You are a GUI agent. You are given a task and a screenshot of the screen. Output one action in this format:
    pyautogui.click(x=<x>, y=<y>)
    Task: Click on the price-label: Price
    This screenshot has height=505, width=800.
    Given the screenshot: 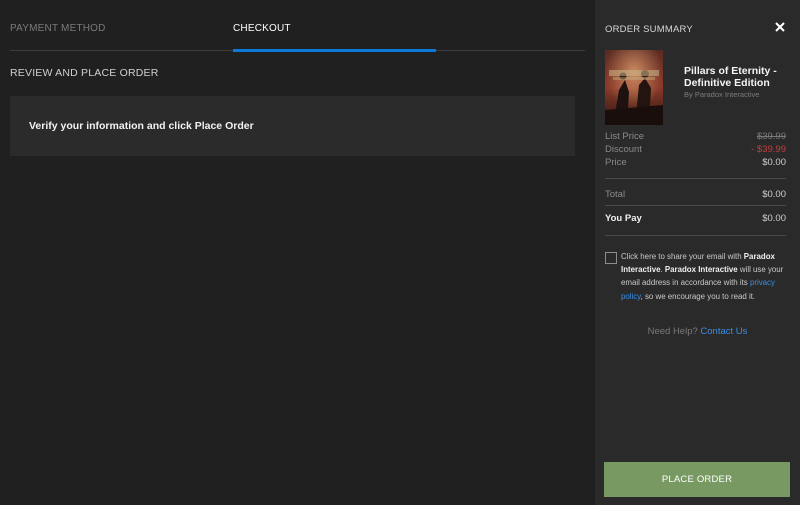 What is the action you would take?
    pyautogui.click(x=616, y=162)
    